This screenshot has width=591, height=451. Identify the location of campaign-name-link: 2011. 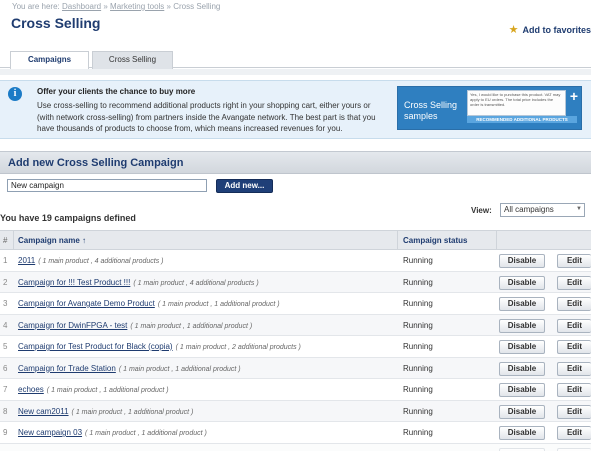
(26, 260).